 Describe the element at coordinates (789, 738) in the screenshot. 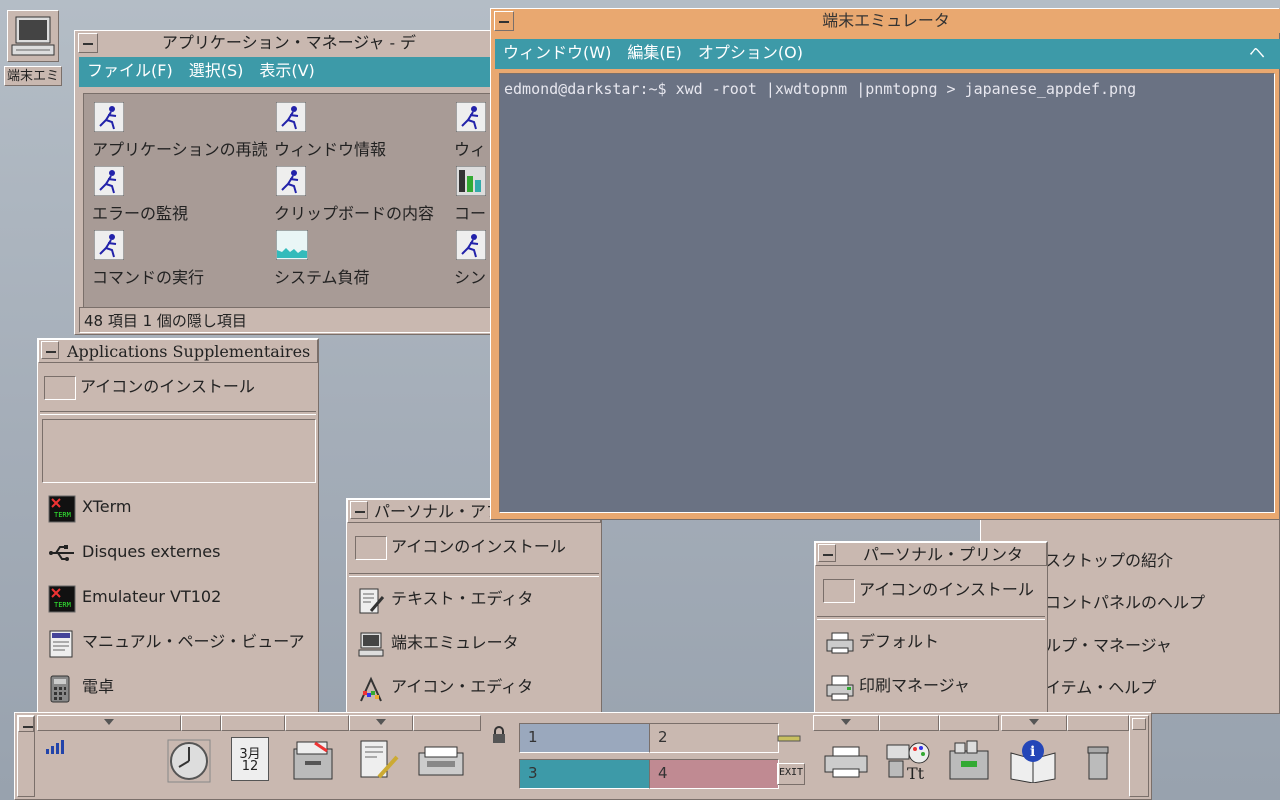

I see `busy-light-icon` at that location.